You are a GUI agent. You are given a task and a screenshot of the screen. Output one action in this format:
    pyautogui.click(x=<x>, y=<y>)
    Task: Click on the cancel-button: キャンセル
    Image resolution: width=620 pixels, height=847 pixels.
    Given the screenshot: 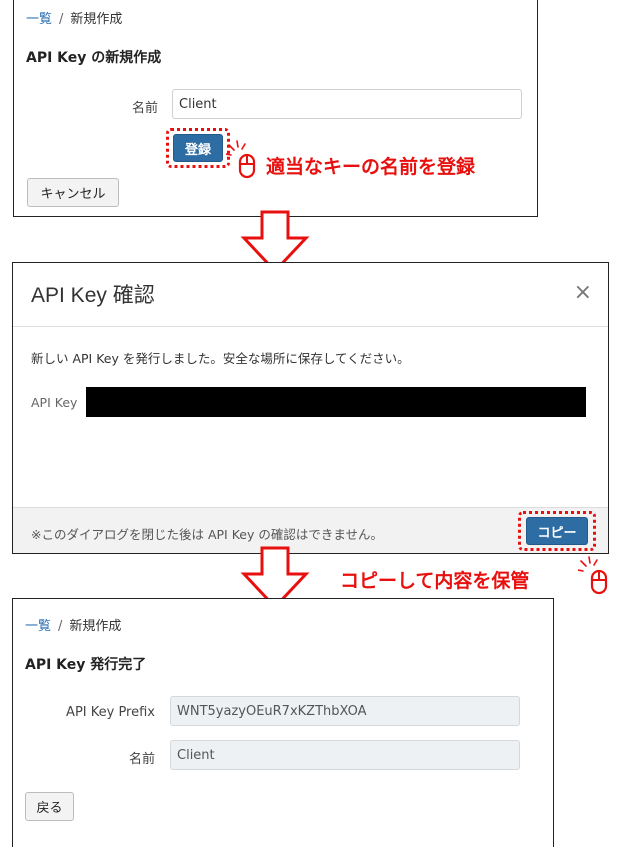 What is the action you would take?
    pyautogui.click(x=73, y=192)
    